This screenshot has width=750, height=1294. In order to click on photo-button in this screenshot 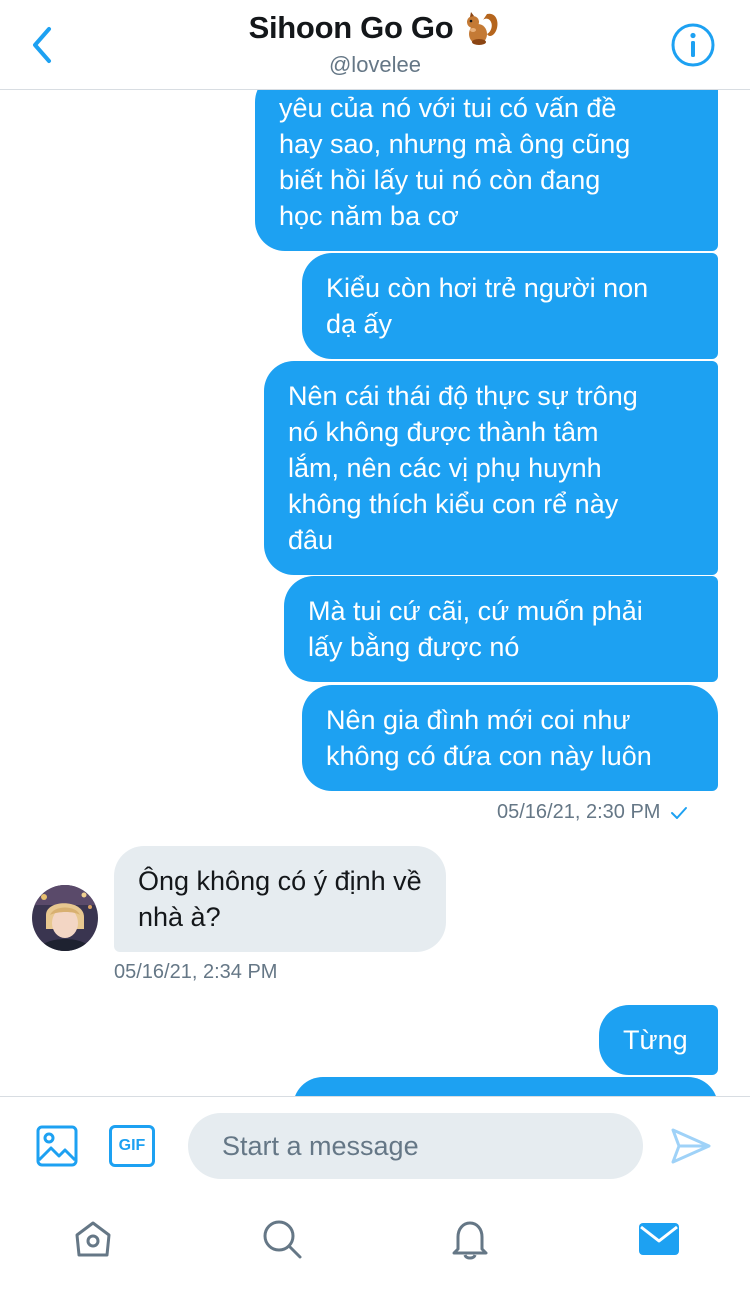, I will do `click(57, 1146)`.